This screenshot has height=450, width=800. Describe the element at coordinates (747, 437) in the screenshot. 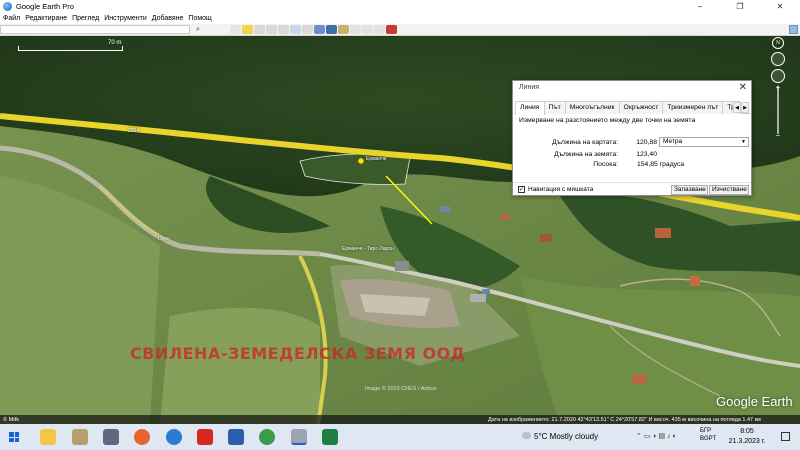

I see `clock: 8:05 21.3.2023 г.` at that location.